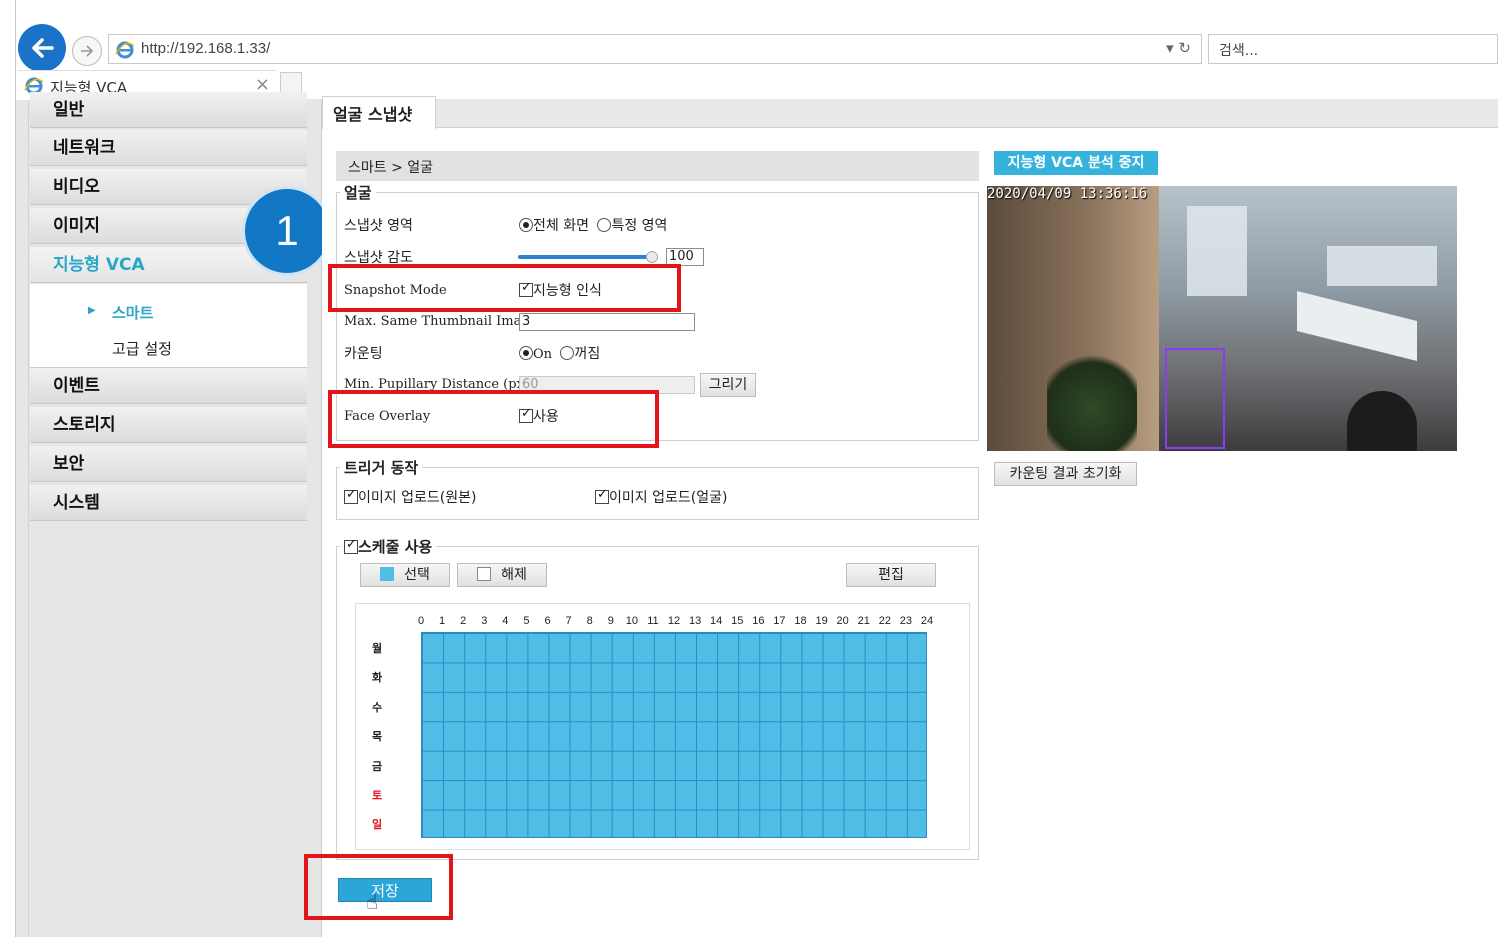  What do you see at coordinates (505, 621) in the screenshot?
I see `schedule-hour-label: 4` at bounding box center [505, 621].